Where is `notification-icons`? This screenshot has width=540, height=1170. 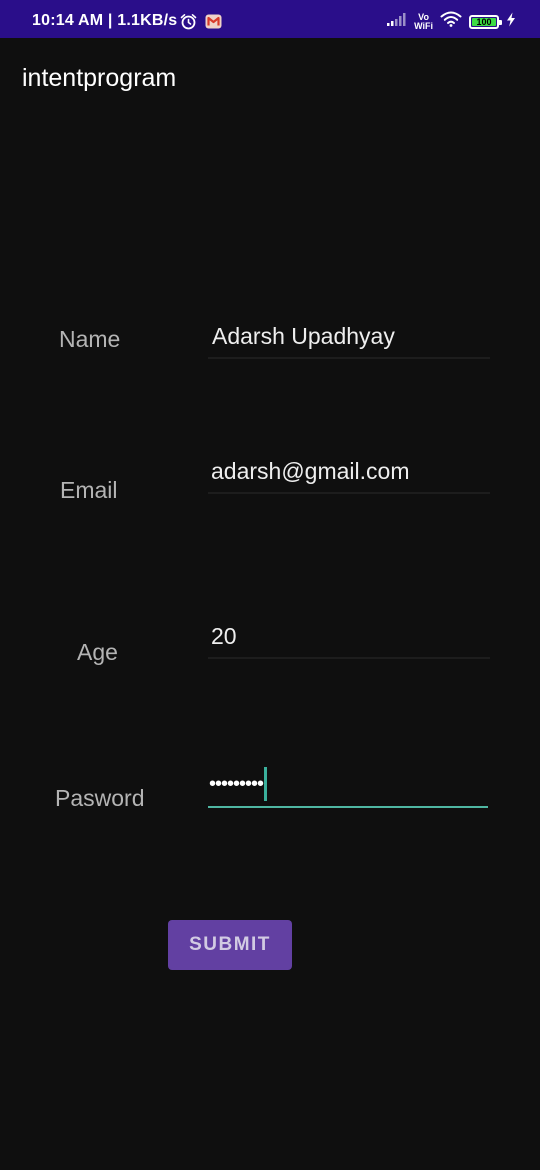 notification-icons is located at coordinates (201, 24).